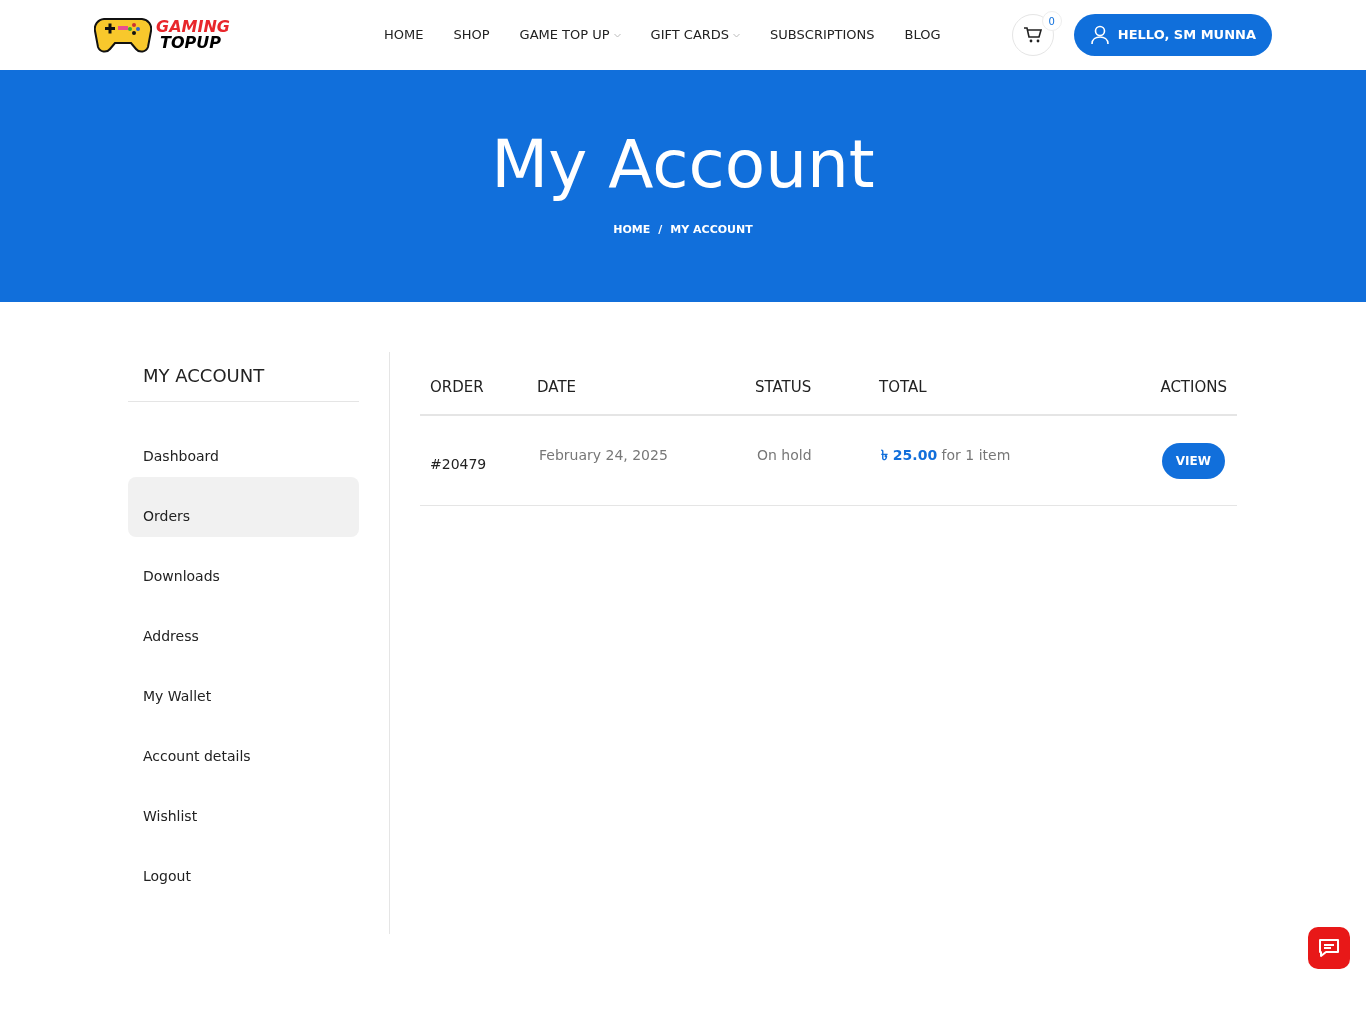 The height and width of the screenshot is (1023, 1366). I want to click on nav-link: BLOG, so click(922, 35).